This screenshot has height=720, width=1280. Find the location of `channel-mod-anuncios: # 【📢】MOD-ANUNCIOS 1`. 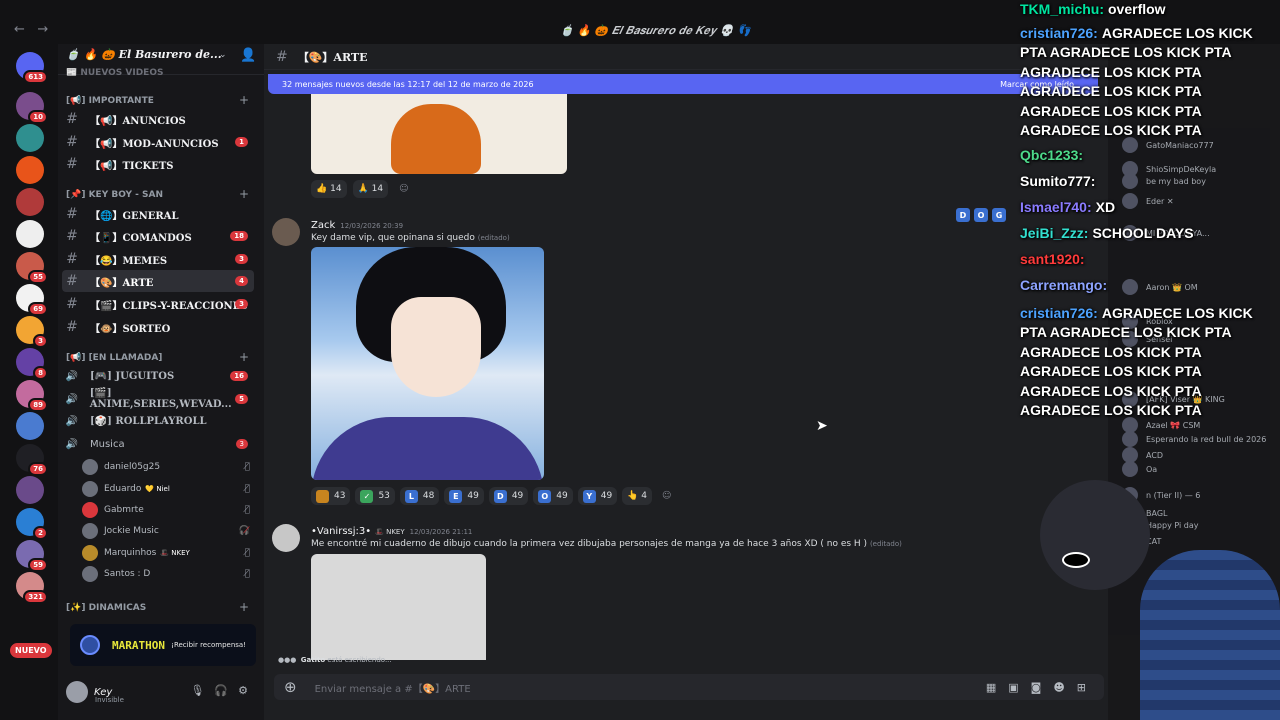

channel-mod-anuncios: # 【📢】MOD-ANUNCIOS 1 is located at coordinates (158, 142).